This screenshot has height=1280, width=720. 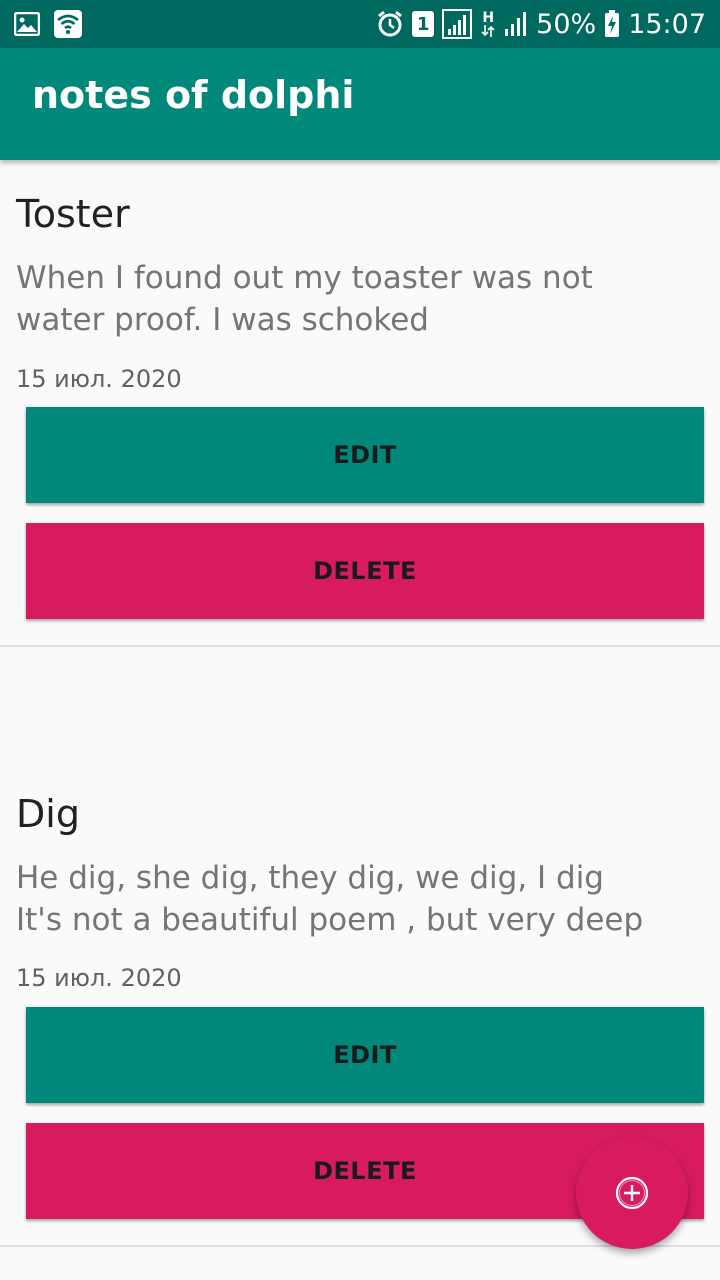 I want to click on battery-percent: 50%, so click(x=566, y=24).